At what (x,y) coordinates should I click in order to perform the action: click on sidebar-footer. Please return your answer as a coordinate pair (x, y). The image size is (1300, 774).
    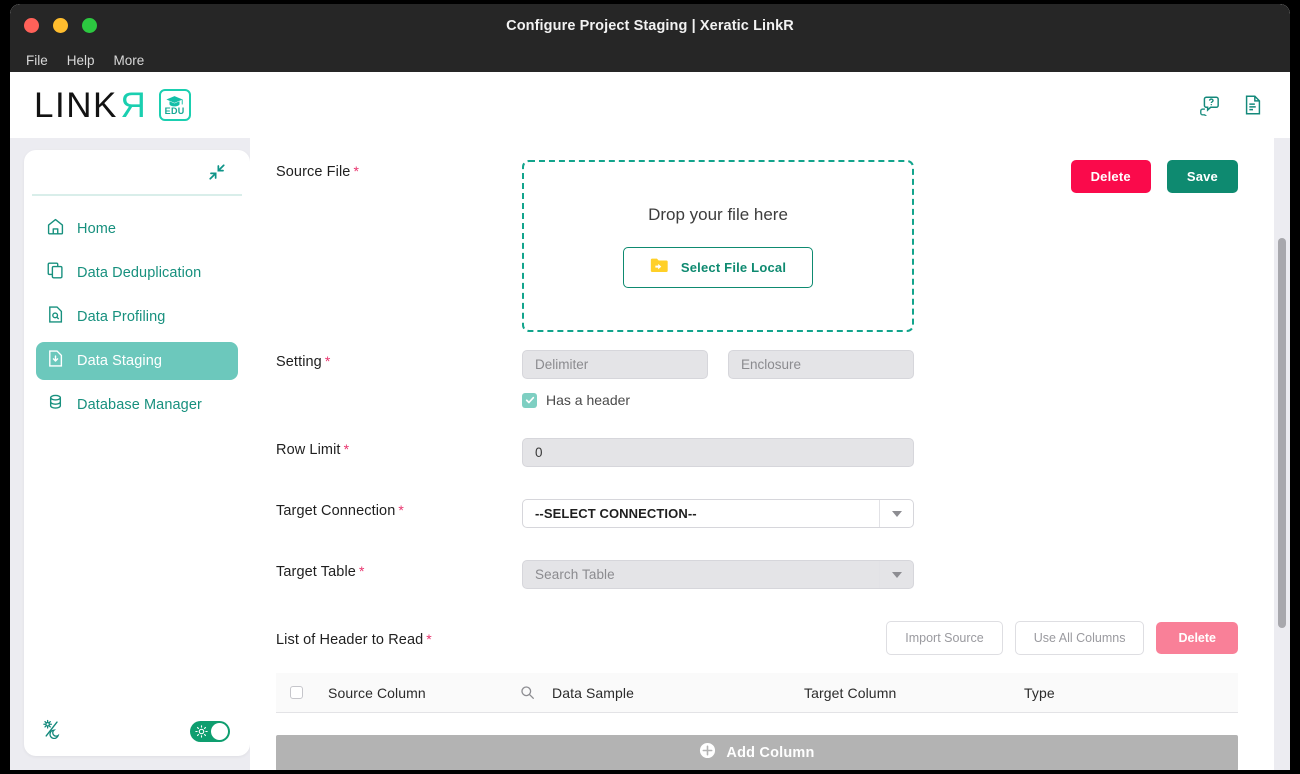
    Looking at the image, I should click on (137, 731).